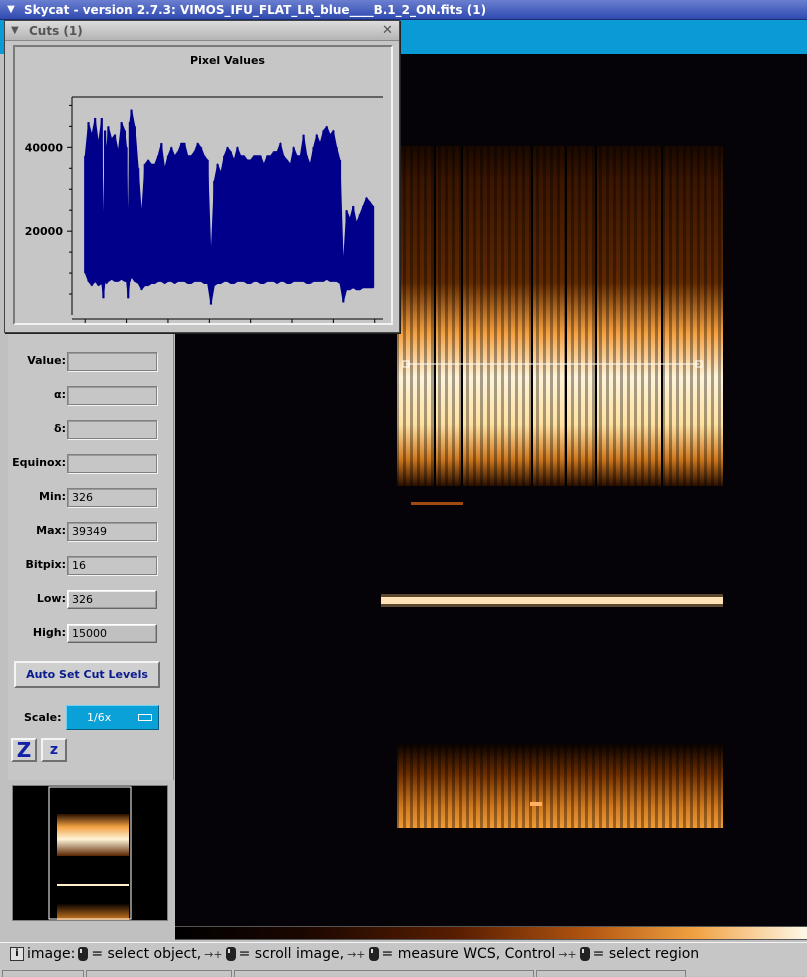  What do you see at coordinates (112, 361) in the screenshot?
I see `field-value-box` at bounding box center [112, 361].